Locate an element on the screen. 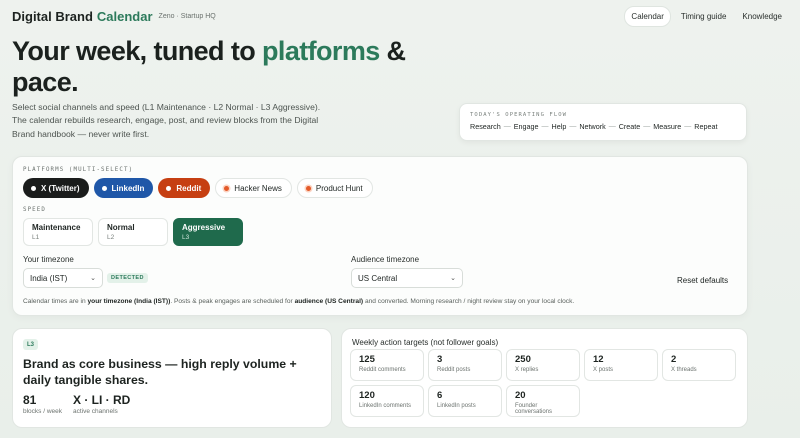  platform-chip-label: Hacker News is located at coordinates (258, 188).